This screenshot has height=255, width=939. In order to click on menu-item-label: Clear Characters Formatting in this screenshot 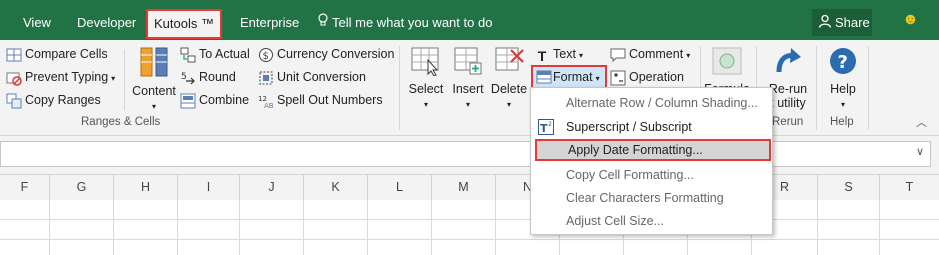, I will do `click(645, 198)`.